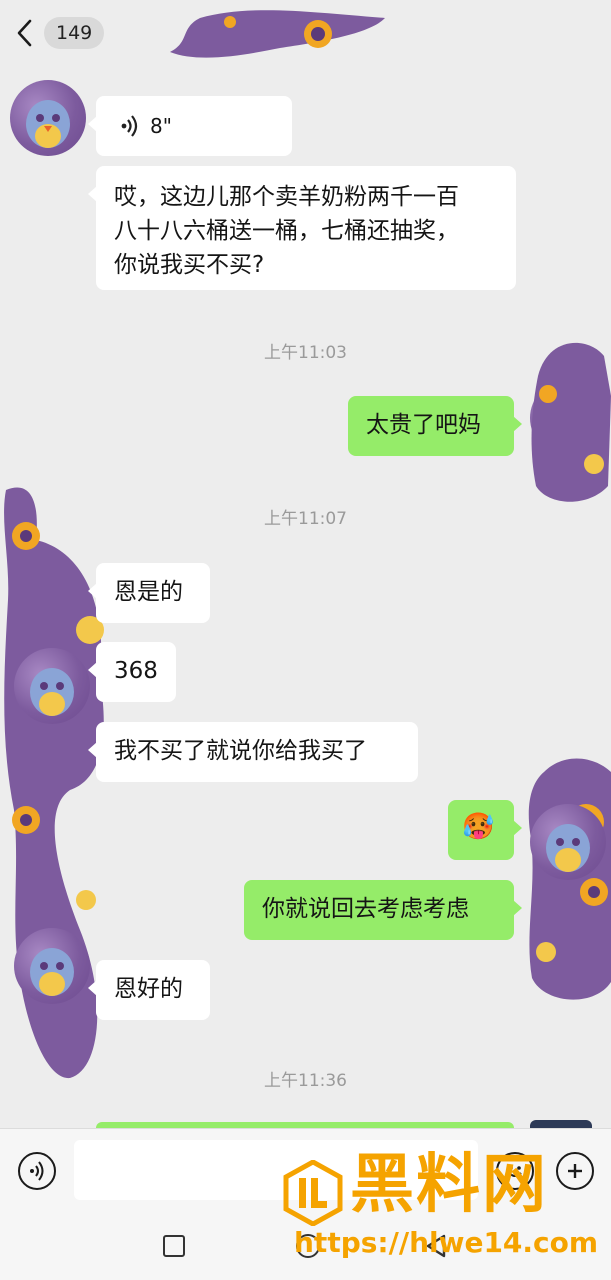  Describe the element at coordinates (189, 265) in the screenshot. I see `message-text-line: 你说我买不买?` at that location.